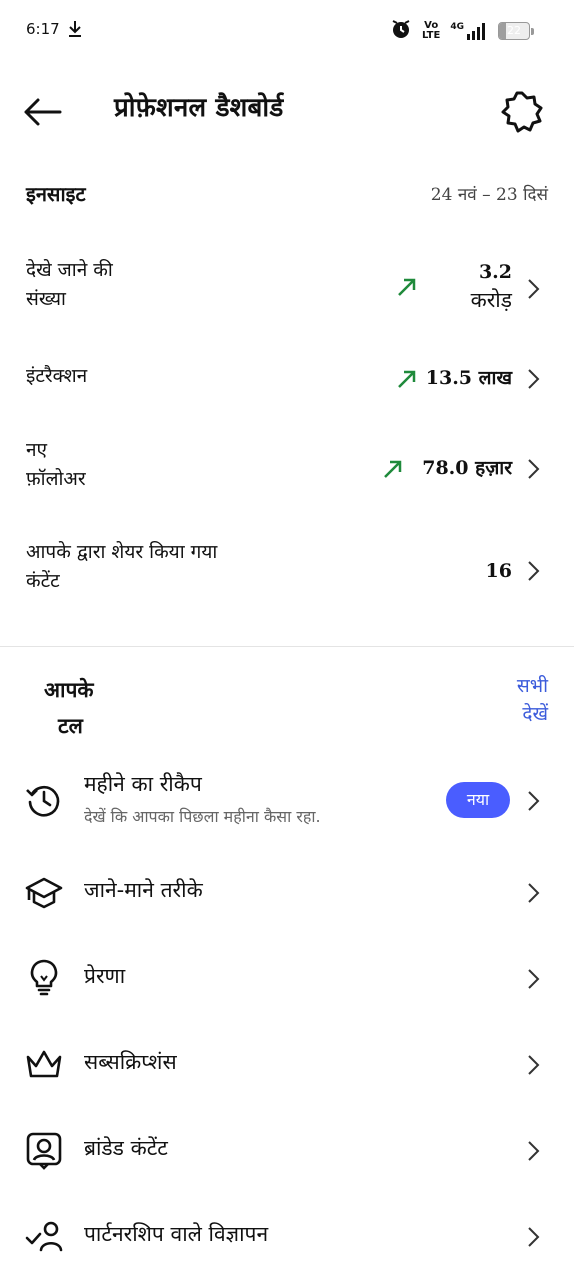  I want to click on metric-value-views-line2: करोड़, so click(491, 300).